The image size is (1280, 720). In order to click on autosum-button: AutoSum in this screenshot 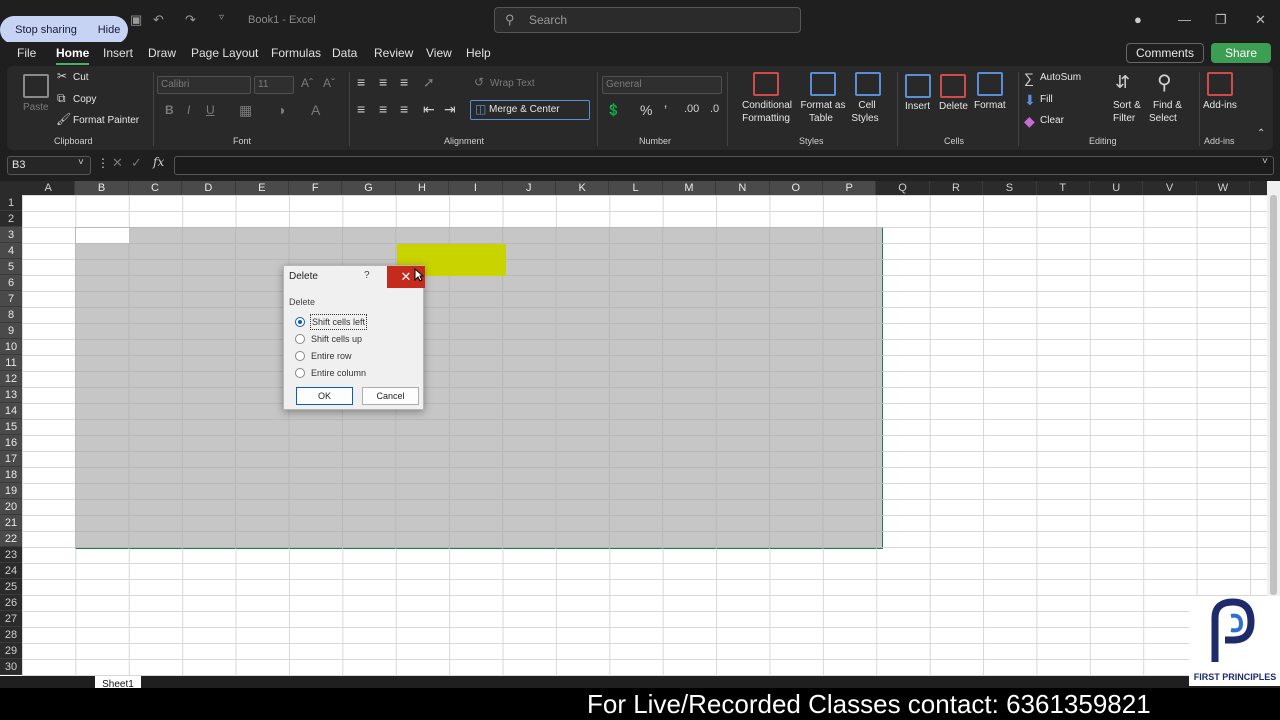, I will do `click(1060, 77)`.